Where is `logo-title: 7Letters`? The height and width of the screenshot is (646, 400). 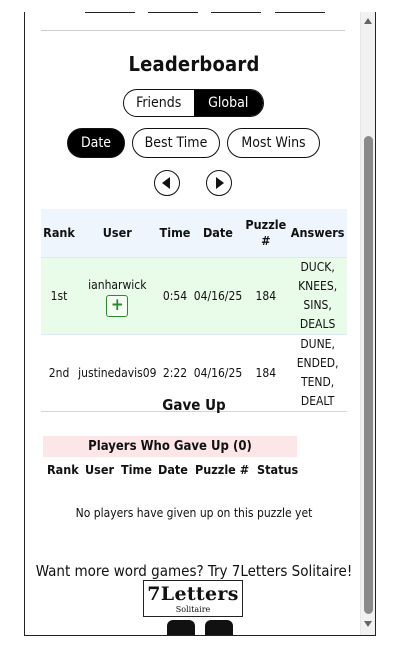
logo-title: 7Letters is located at coordinates (193, 594).